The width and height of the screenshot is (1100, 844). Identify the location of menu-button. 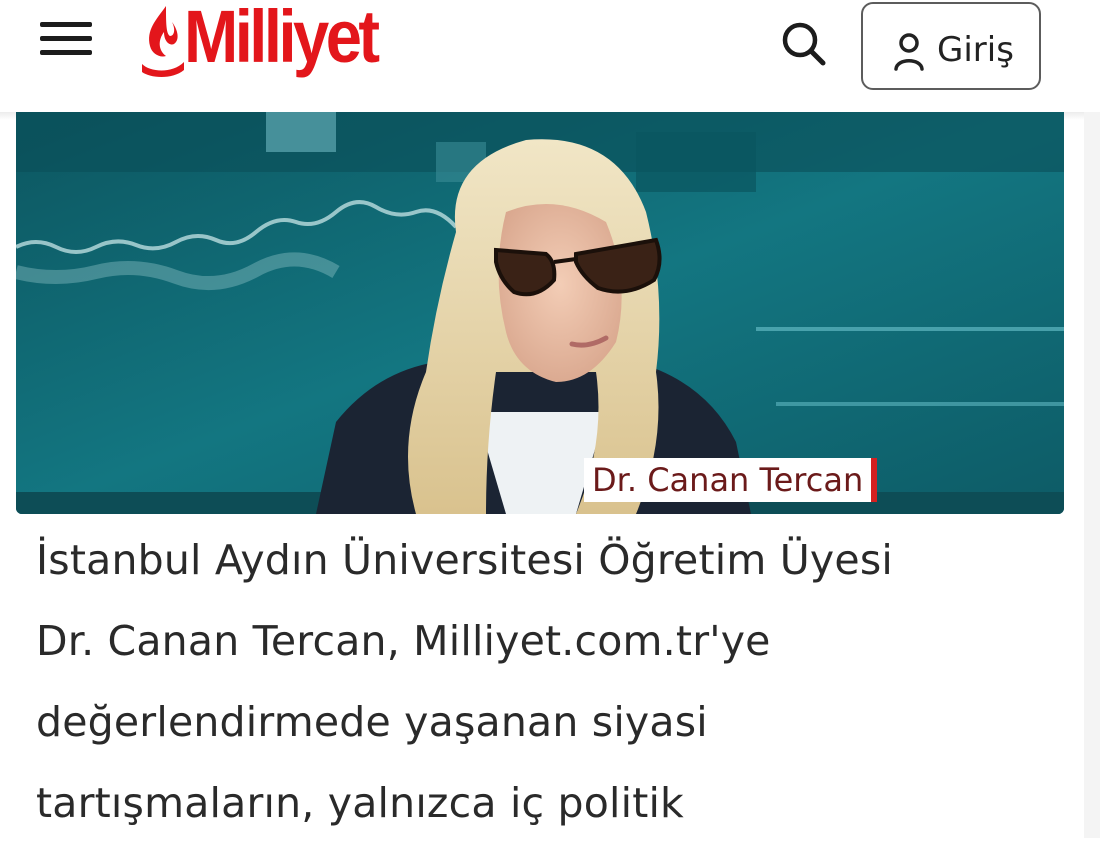
(66, 37).